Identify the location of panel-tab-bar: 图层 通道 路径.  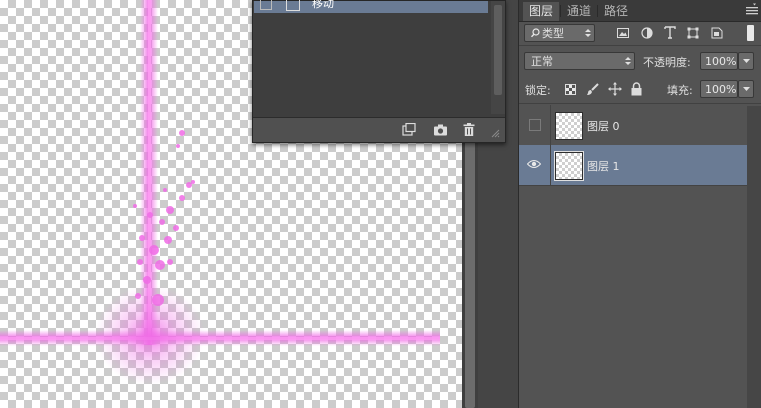
(640, 11).